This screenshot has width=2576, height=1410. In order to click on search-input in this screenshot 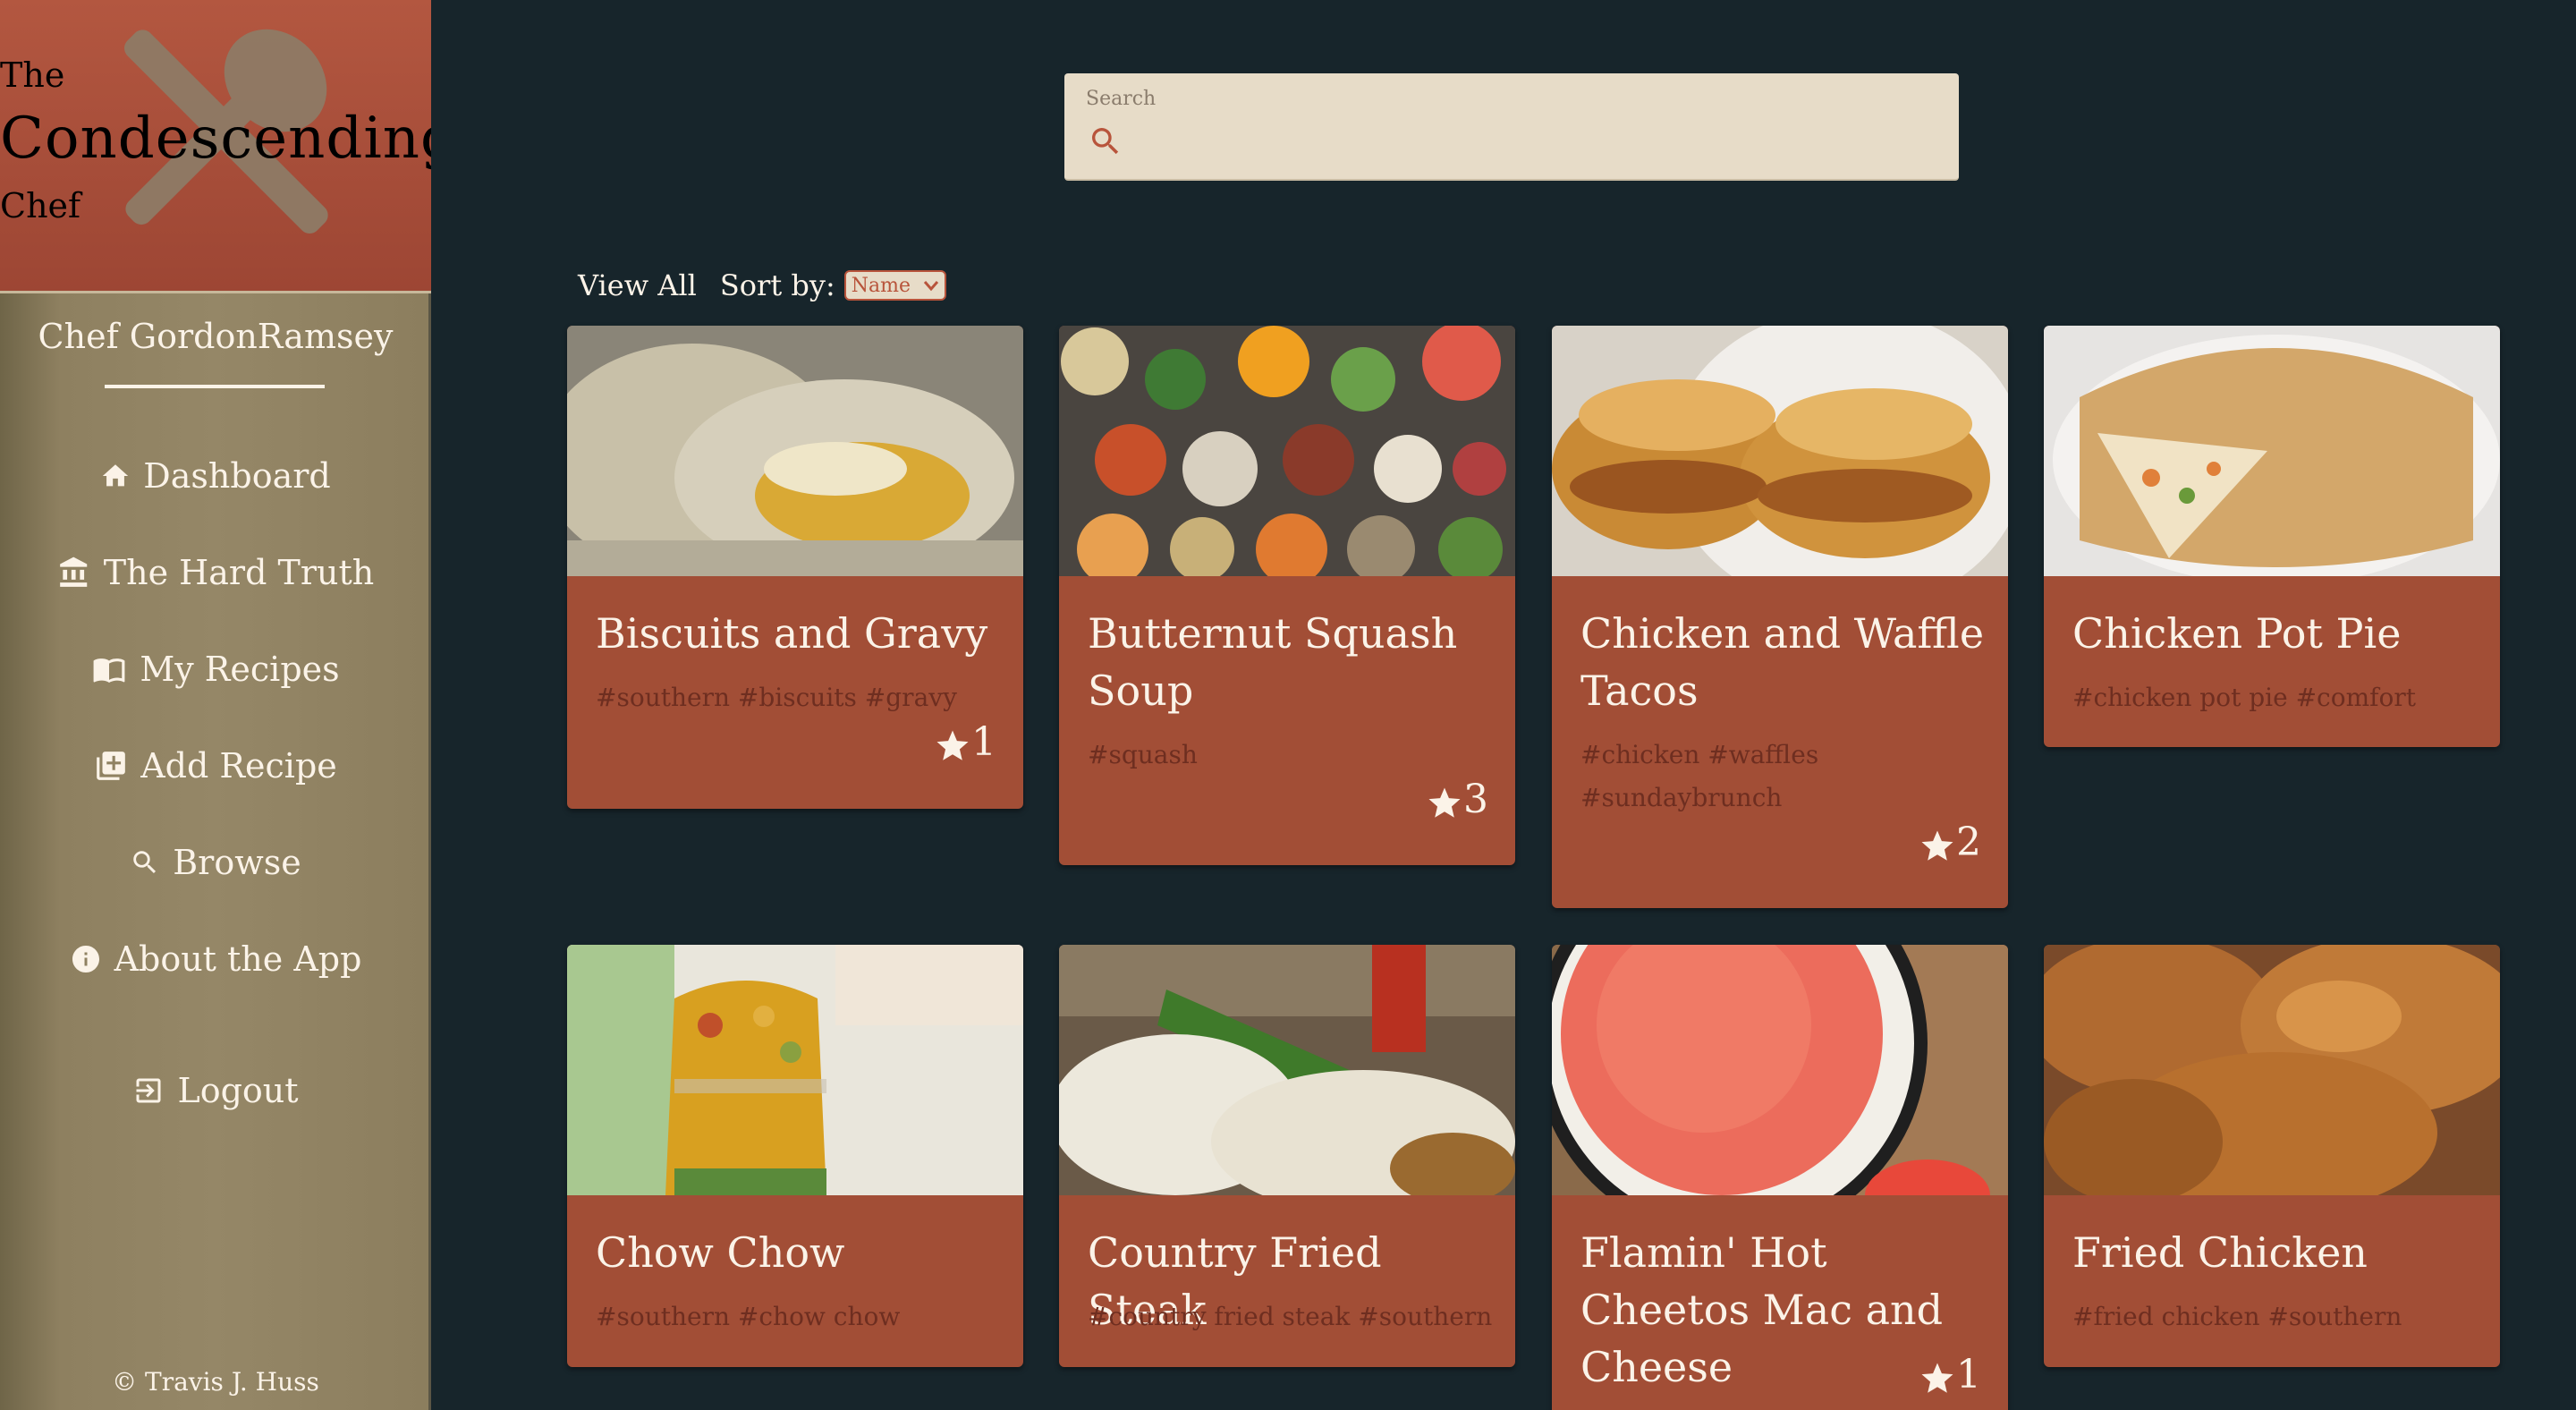, I will do `click(1534, 142)`.